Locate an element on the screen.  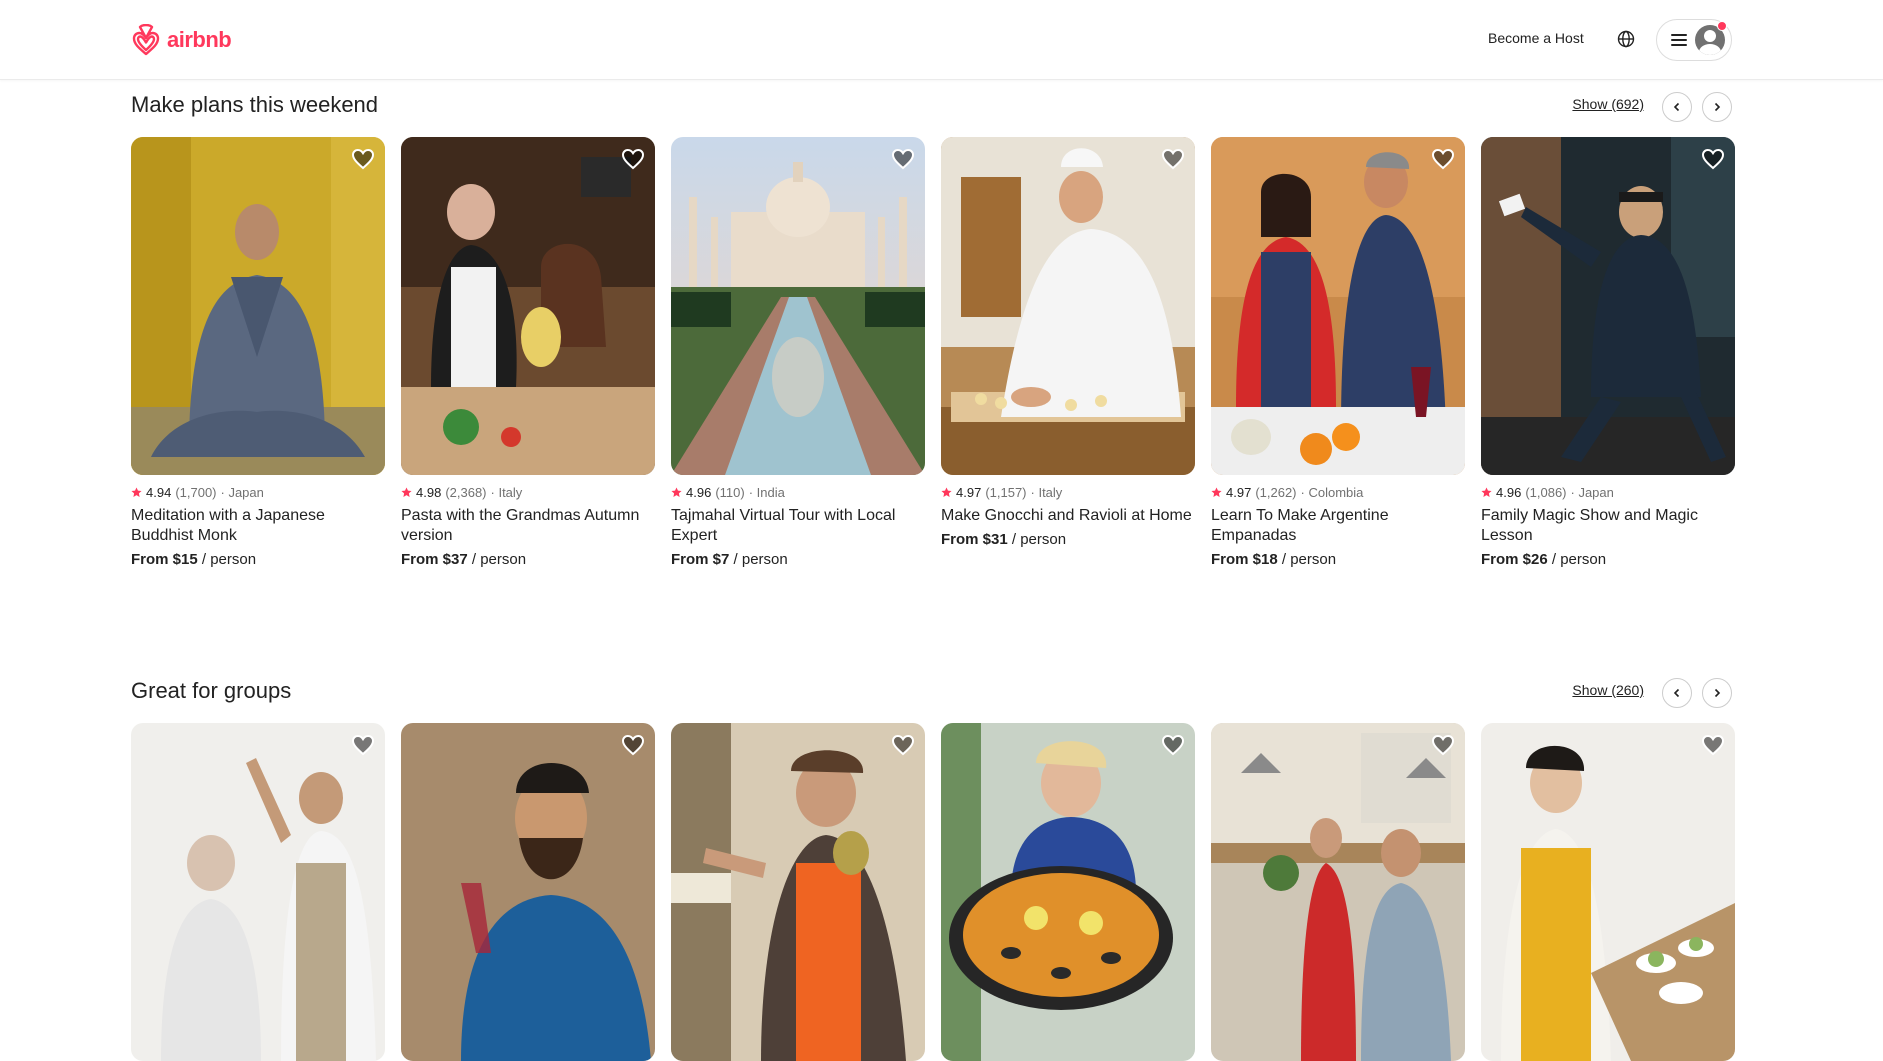
rating-row: 4.96 (110) · India is located at coordinates (798, 492).